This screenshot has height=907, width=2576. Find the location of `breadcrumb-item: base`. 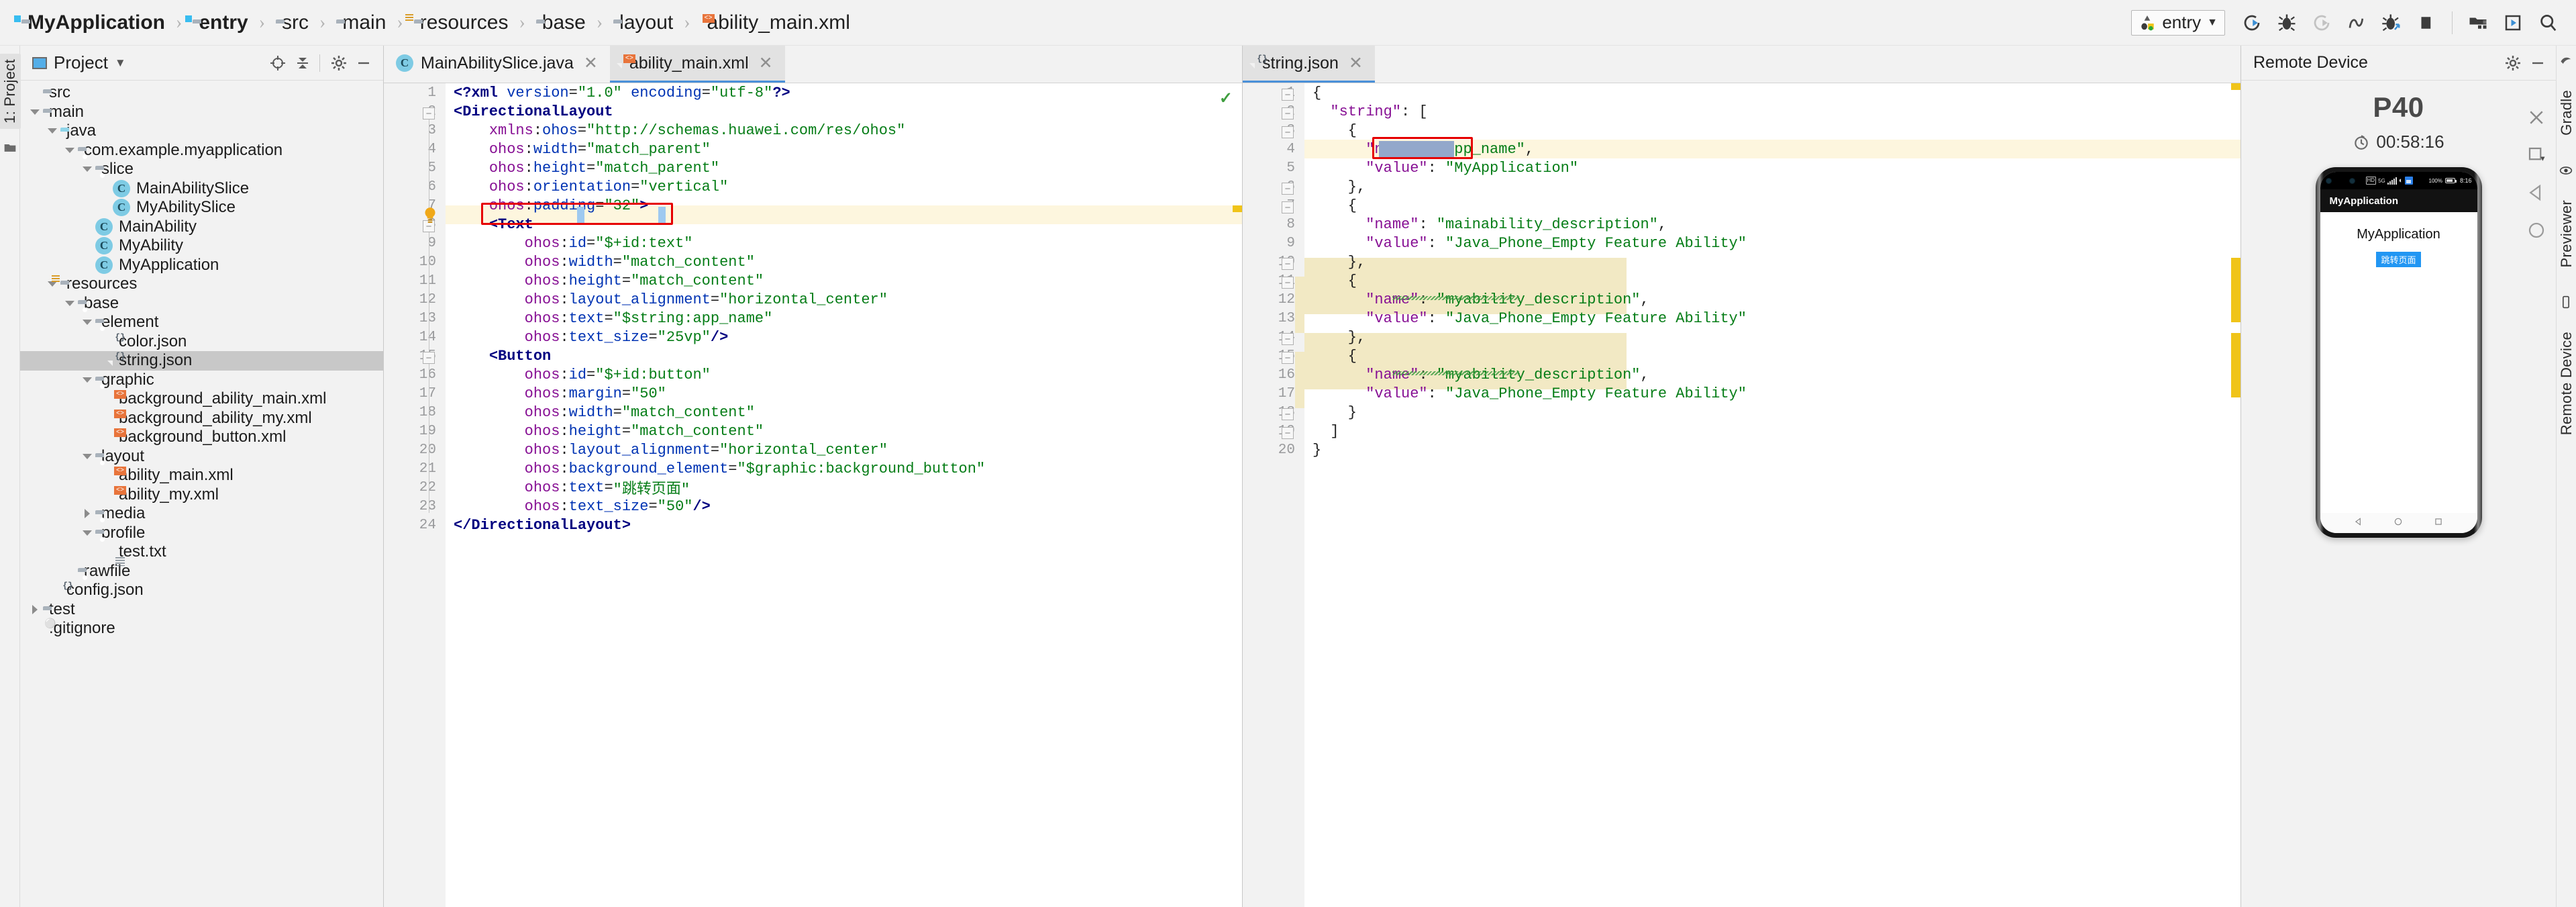

breadcrumb-item: base is located at coordinates (561, 23).